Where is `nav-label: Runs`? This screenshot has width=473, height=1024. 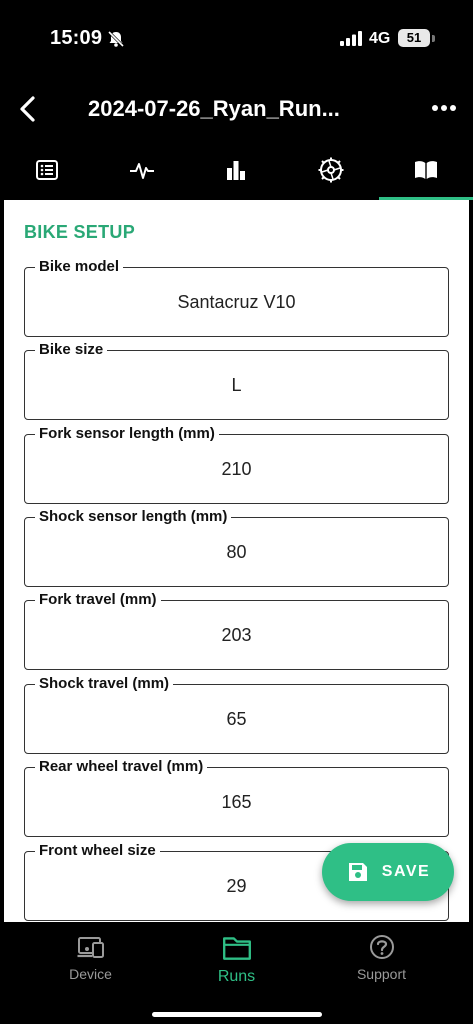
nav-label: Runs is located at coordinates (236, 976).